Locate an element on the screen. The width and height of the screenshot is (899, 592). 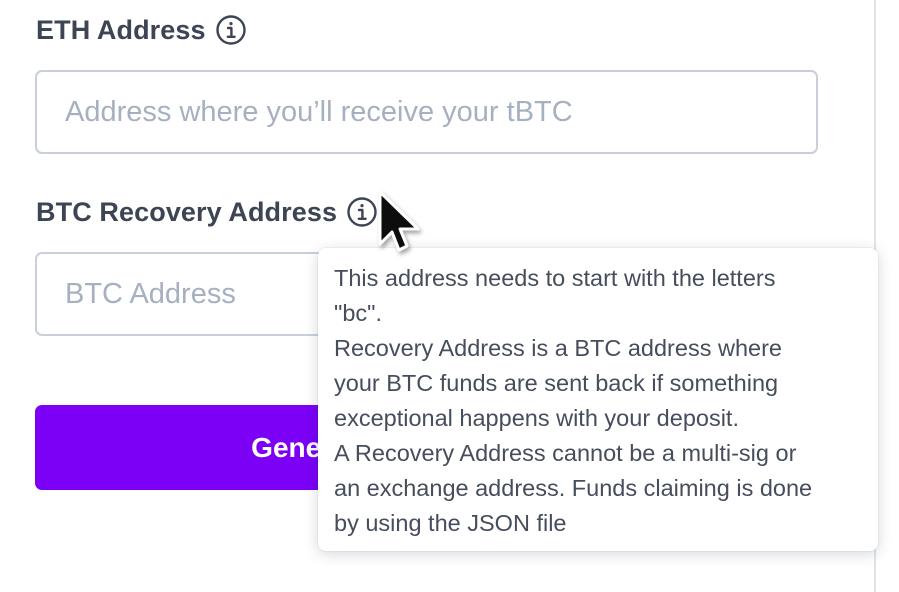
eth-address-field is located at coordinates (426, 112).